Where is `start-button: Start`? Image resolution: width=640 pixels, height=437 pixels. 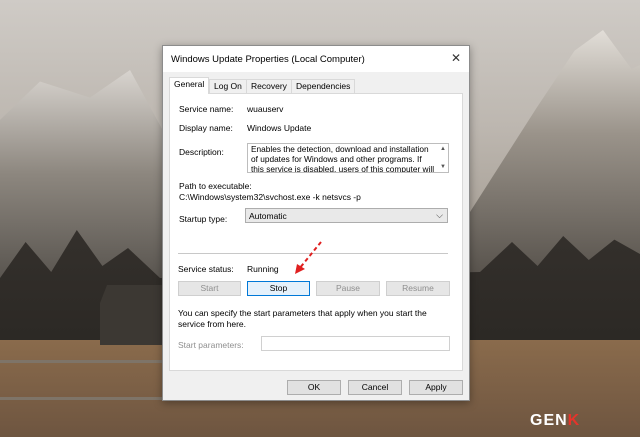 start-button: Start is located at coordinates (209, 288).